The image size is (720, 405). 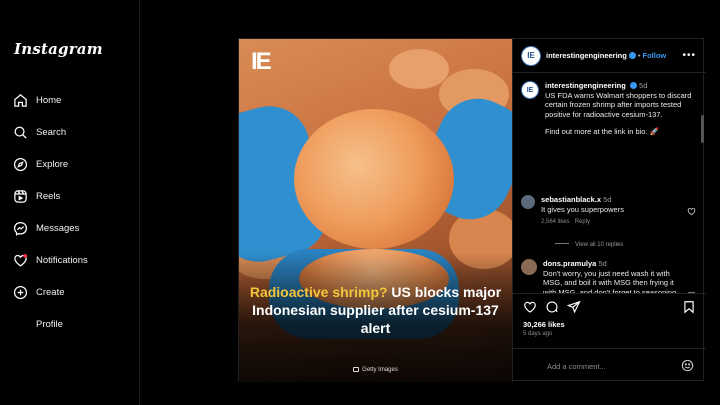 I want to click on instagram-logo: Instagram, so click(x=58, y=49).